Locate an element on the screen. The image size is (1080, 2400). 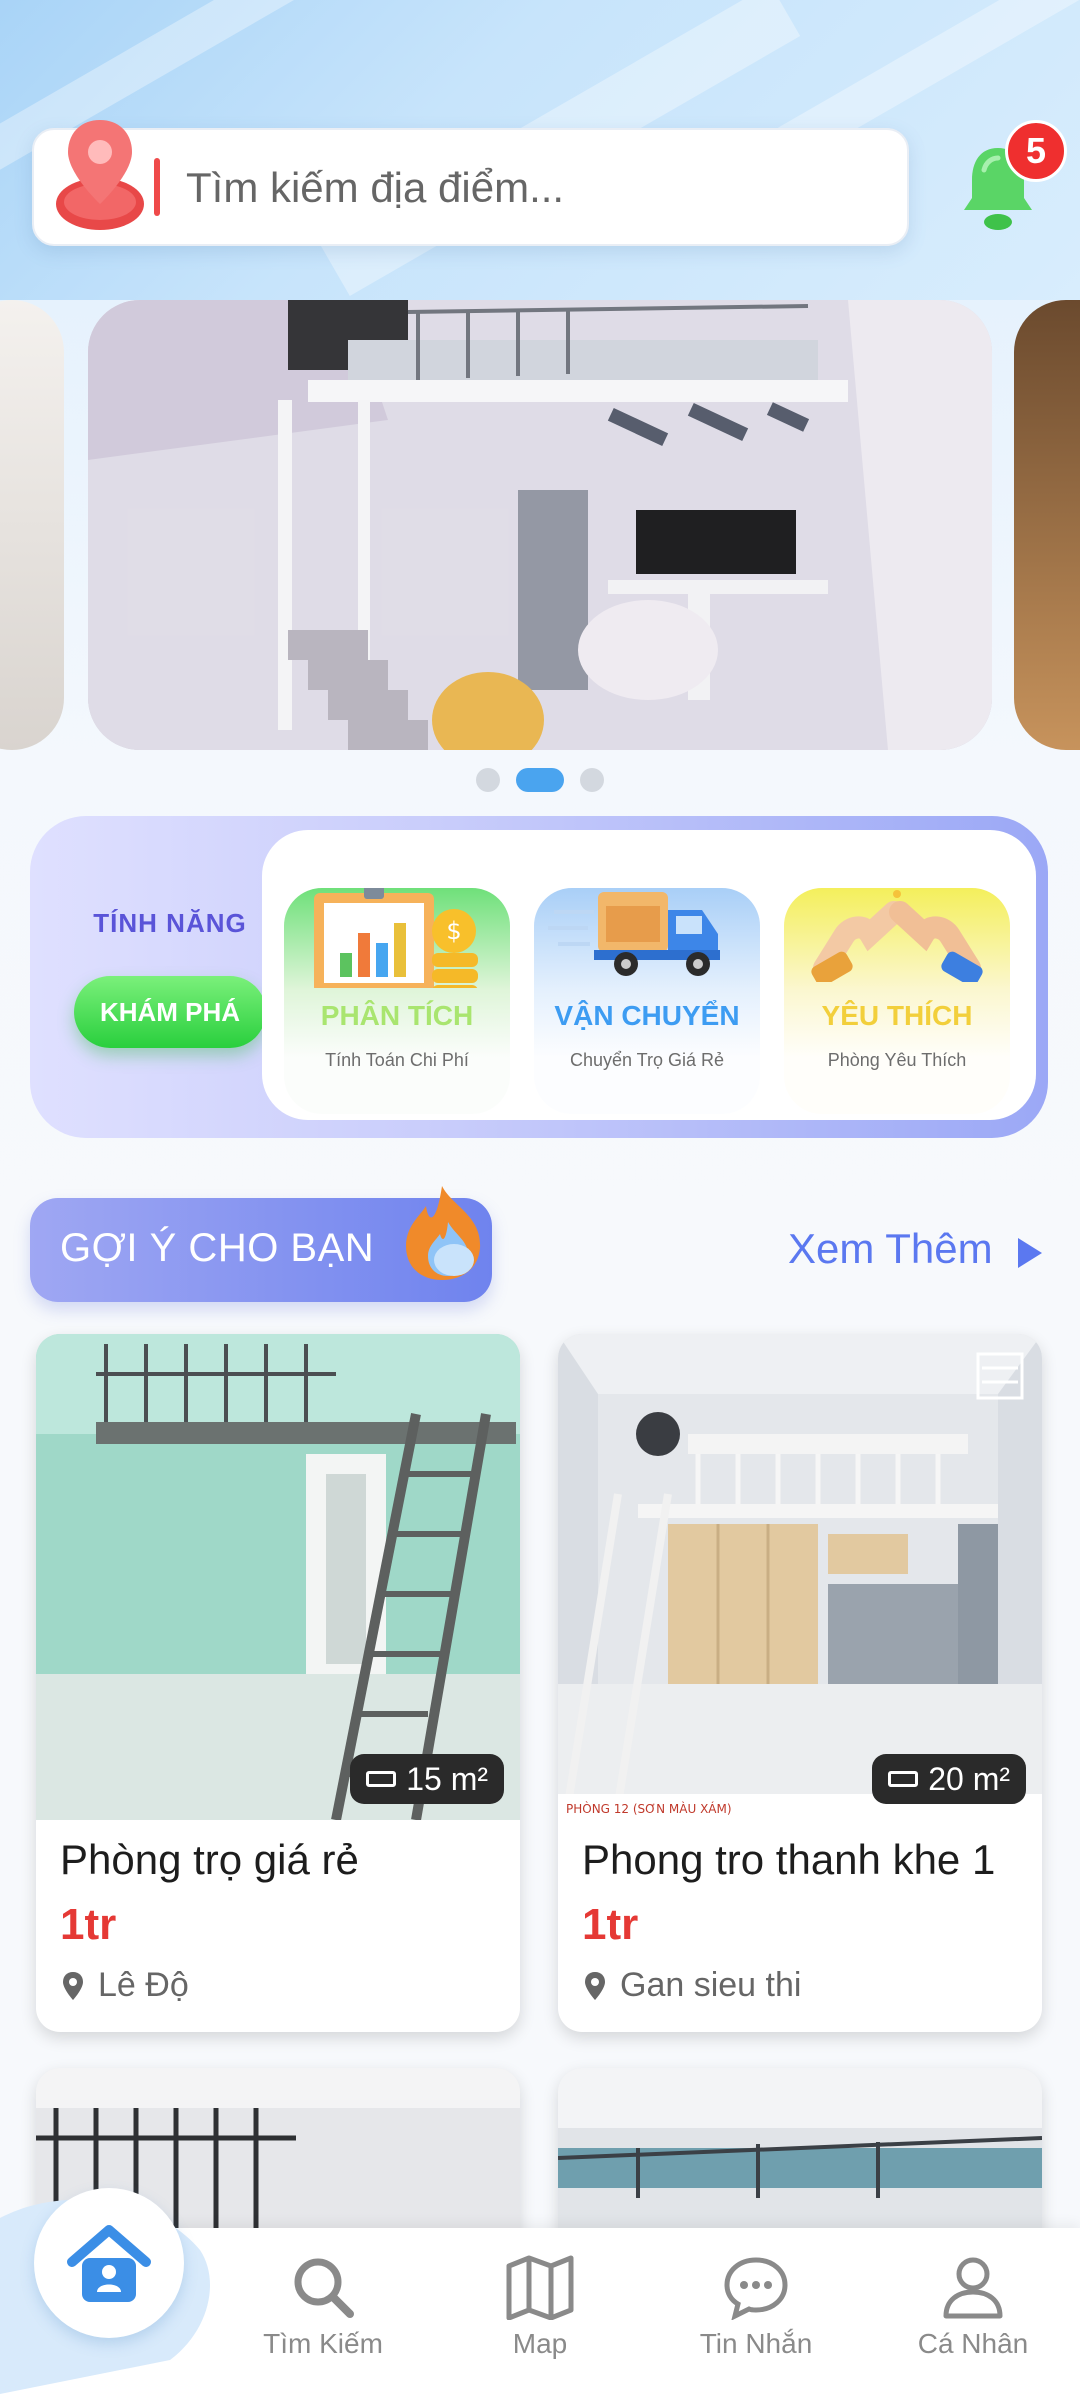
feature-title-moving: VẬN CHUYỂN is located at coordinates (647, 1015).